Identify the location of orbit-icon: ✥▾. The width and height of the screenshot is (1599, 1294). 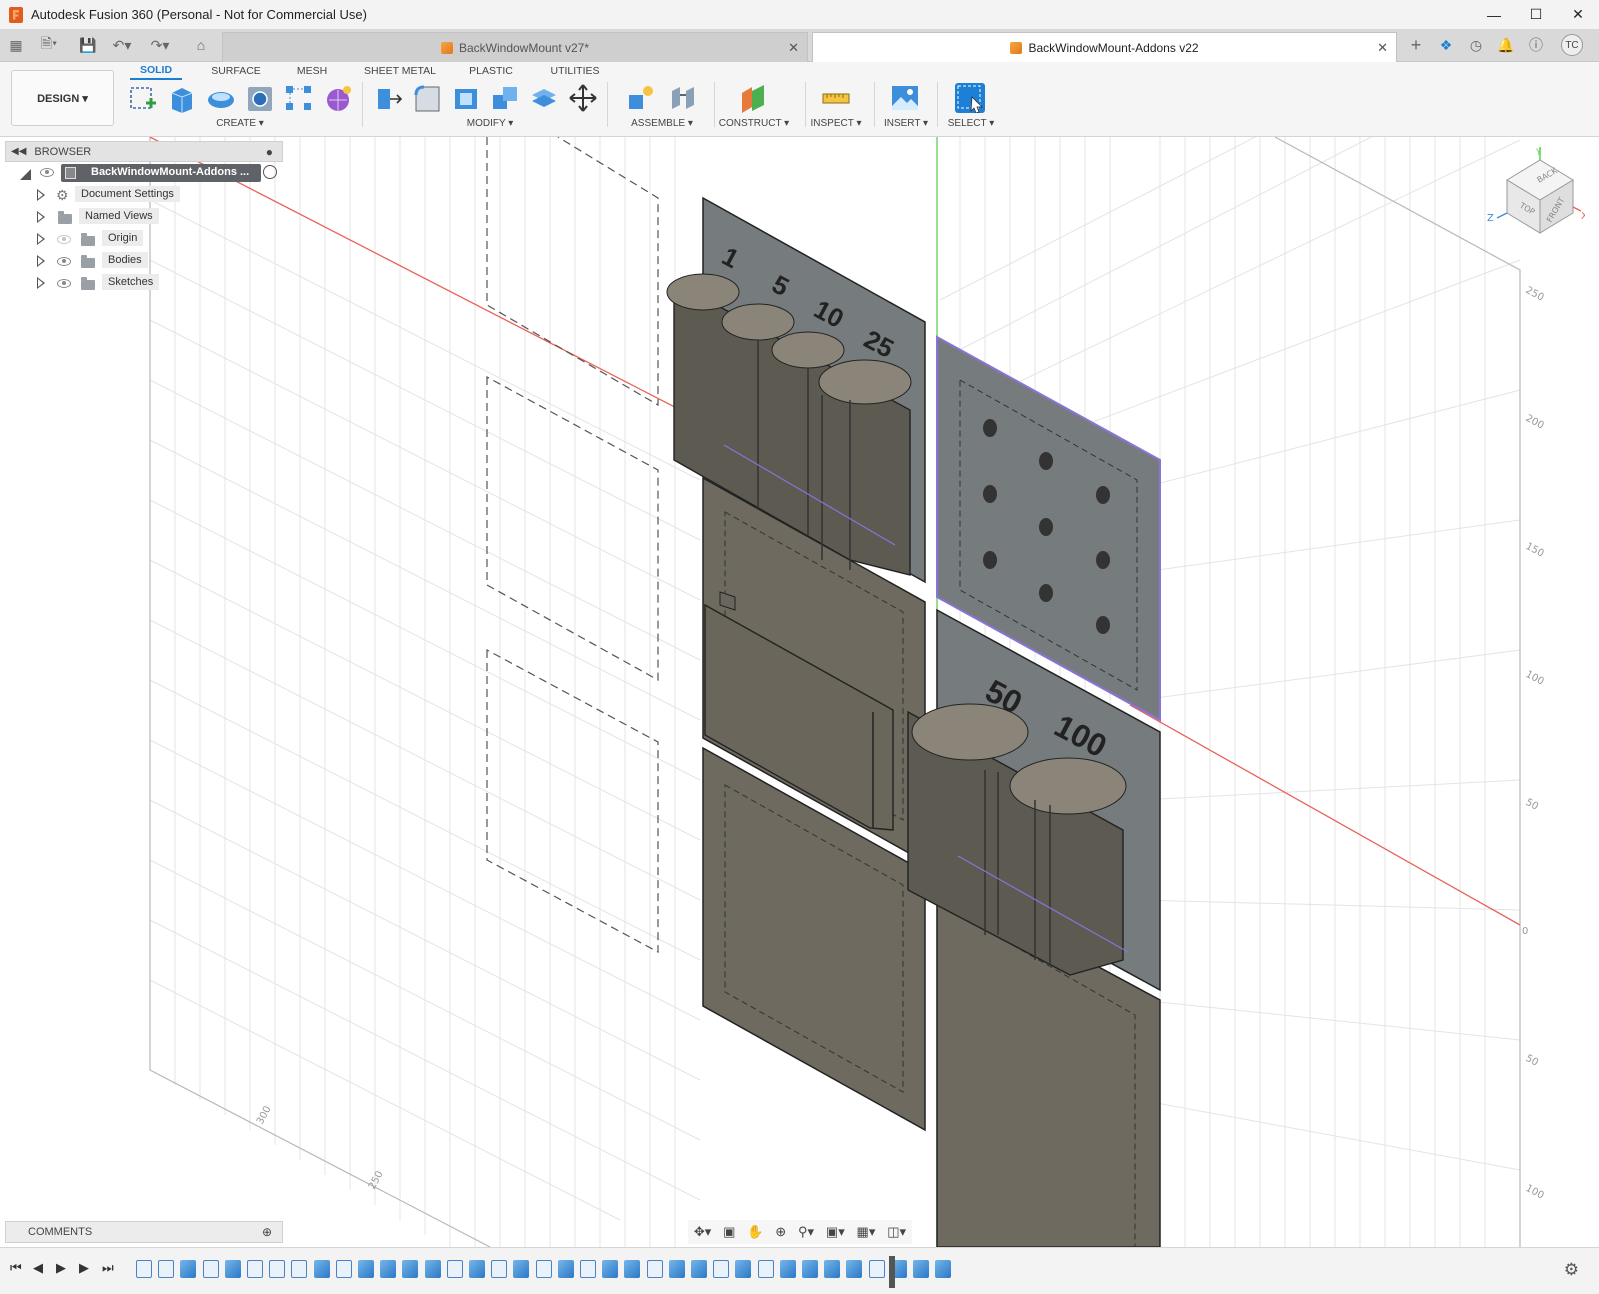
(702, 1232).